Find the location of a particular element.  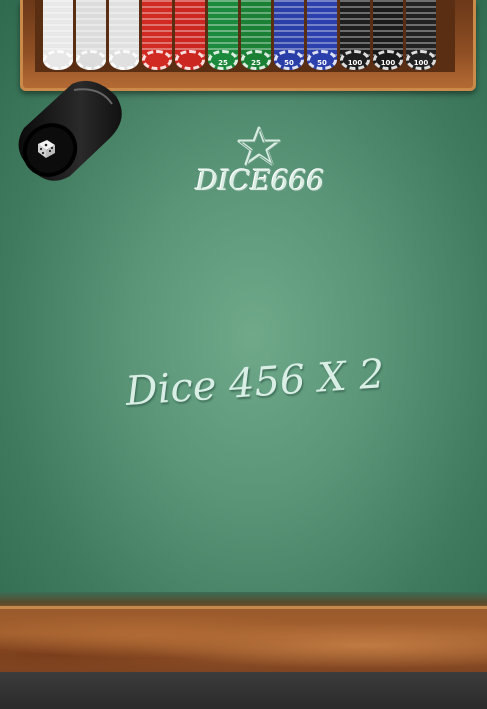

dice-cup is located at coordinates (70, 130).